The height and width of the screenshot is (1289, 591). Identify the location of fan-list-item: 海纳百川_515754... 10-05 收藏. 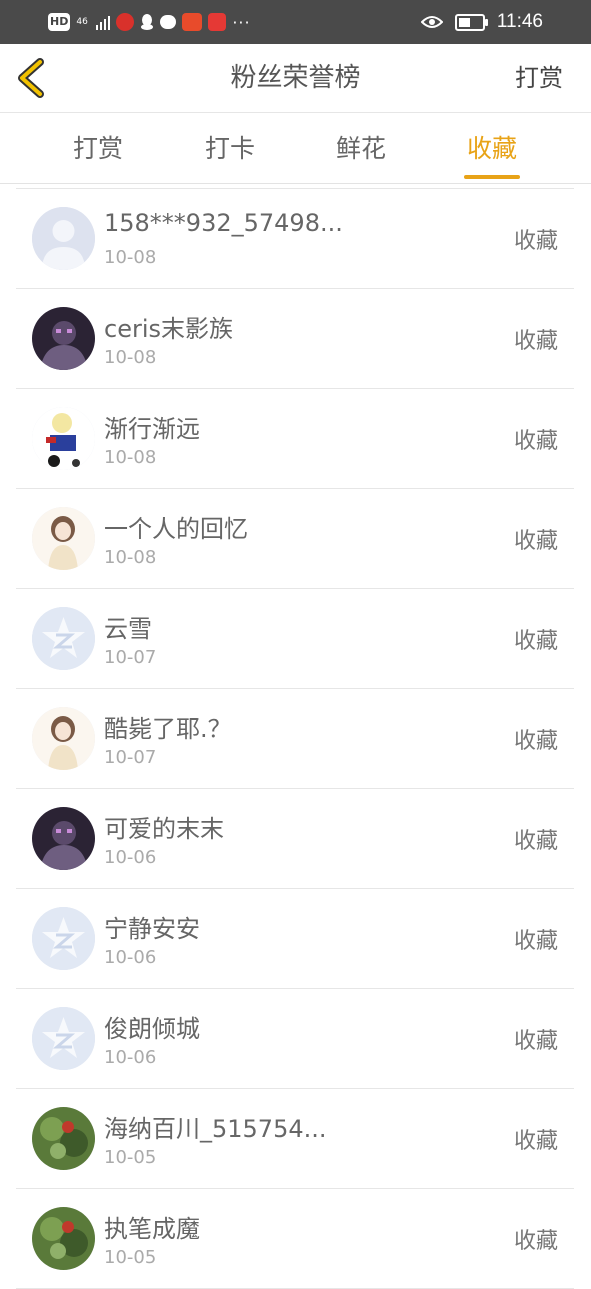
(295, 1139).